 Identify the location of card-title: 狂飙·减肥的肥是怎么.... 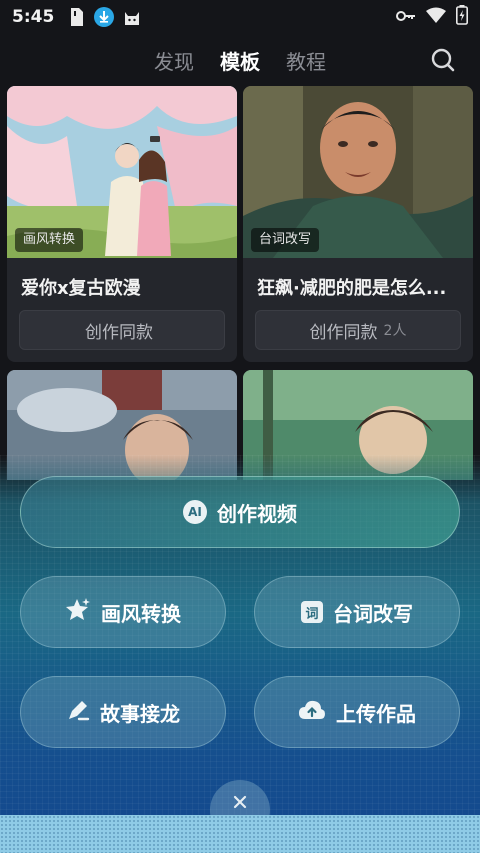
(352, 288).